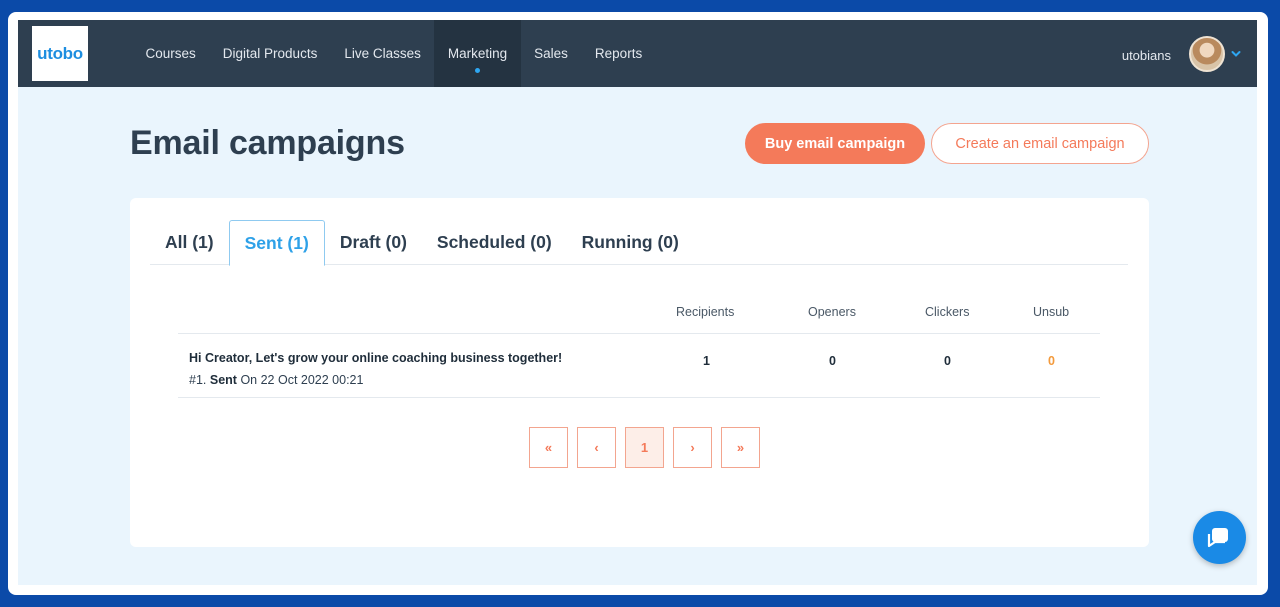 This screenshot has height=607, width=1280. What do you see at coordinates (639, 313) in the screenshot?
I see `table-header: Recipients Openers Clickers Unsub` at bounding box center [639, 313].